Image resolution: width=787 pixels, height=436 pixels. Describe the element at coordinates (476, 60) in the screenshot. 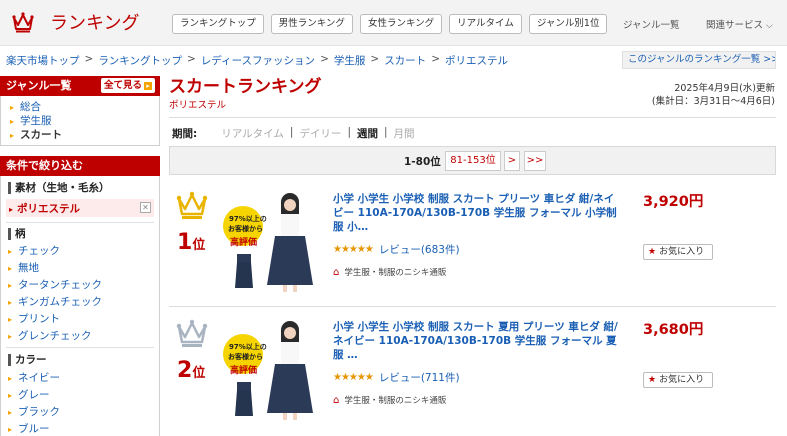

I see `breadcrumb-item: ポリエステル` at that location.